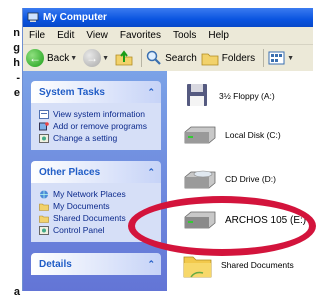 Image resolution: width=320 pixels, height=300 pixels. What do you see at coordinates (85, 138) in the screenshot?
I see `task-label: Change a setting` at bounding box center [85, 138].